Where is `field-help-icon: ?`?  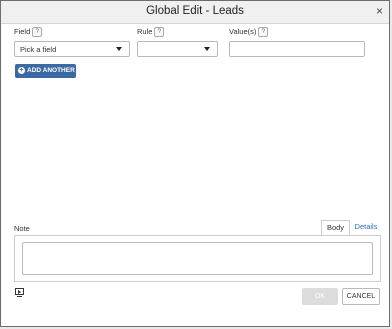
field-help-icon: ? is located at coordinates (37, 32).